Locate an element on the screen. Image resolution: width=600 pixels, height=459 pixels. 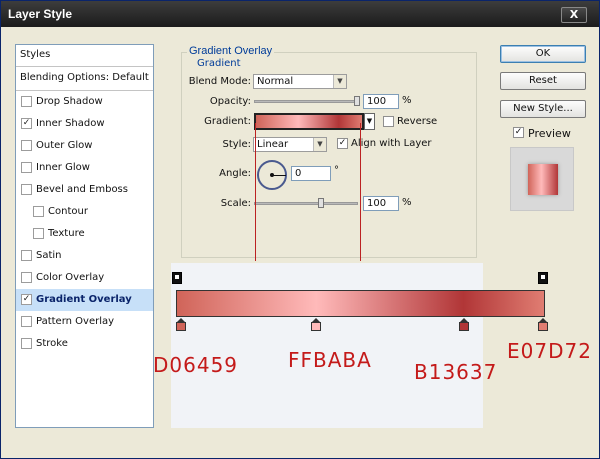
blend-mode-label: Blend Mode: is located at coordinates (219, 81).